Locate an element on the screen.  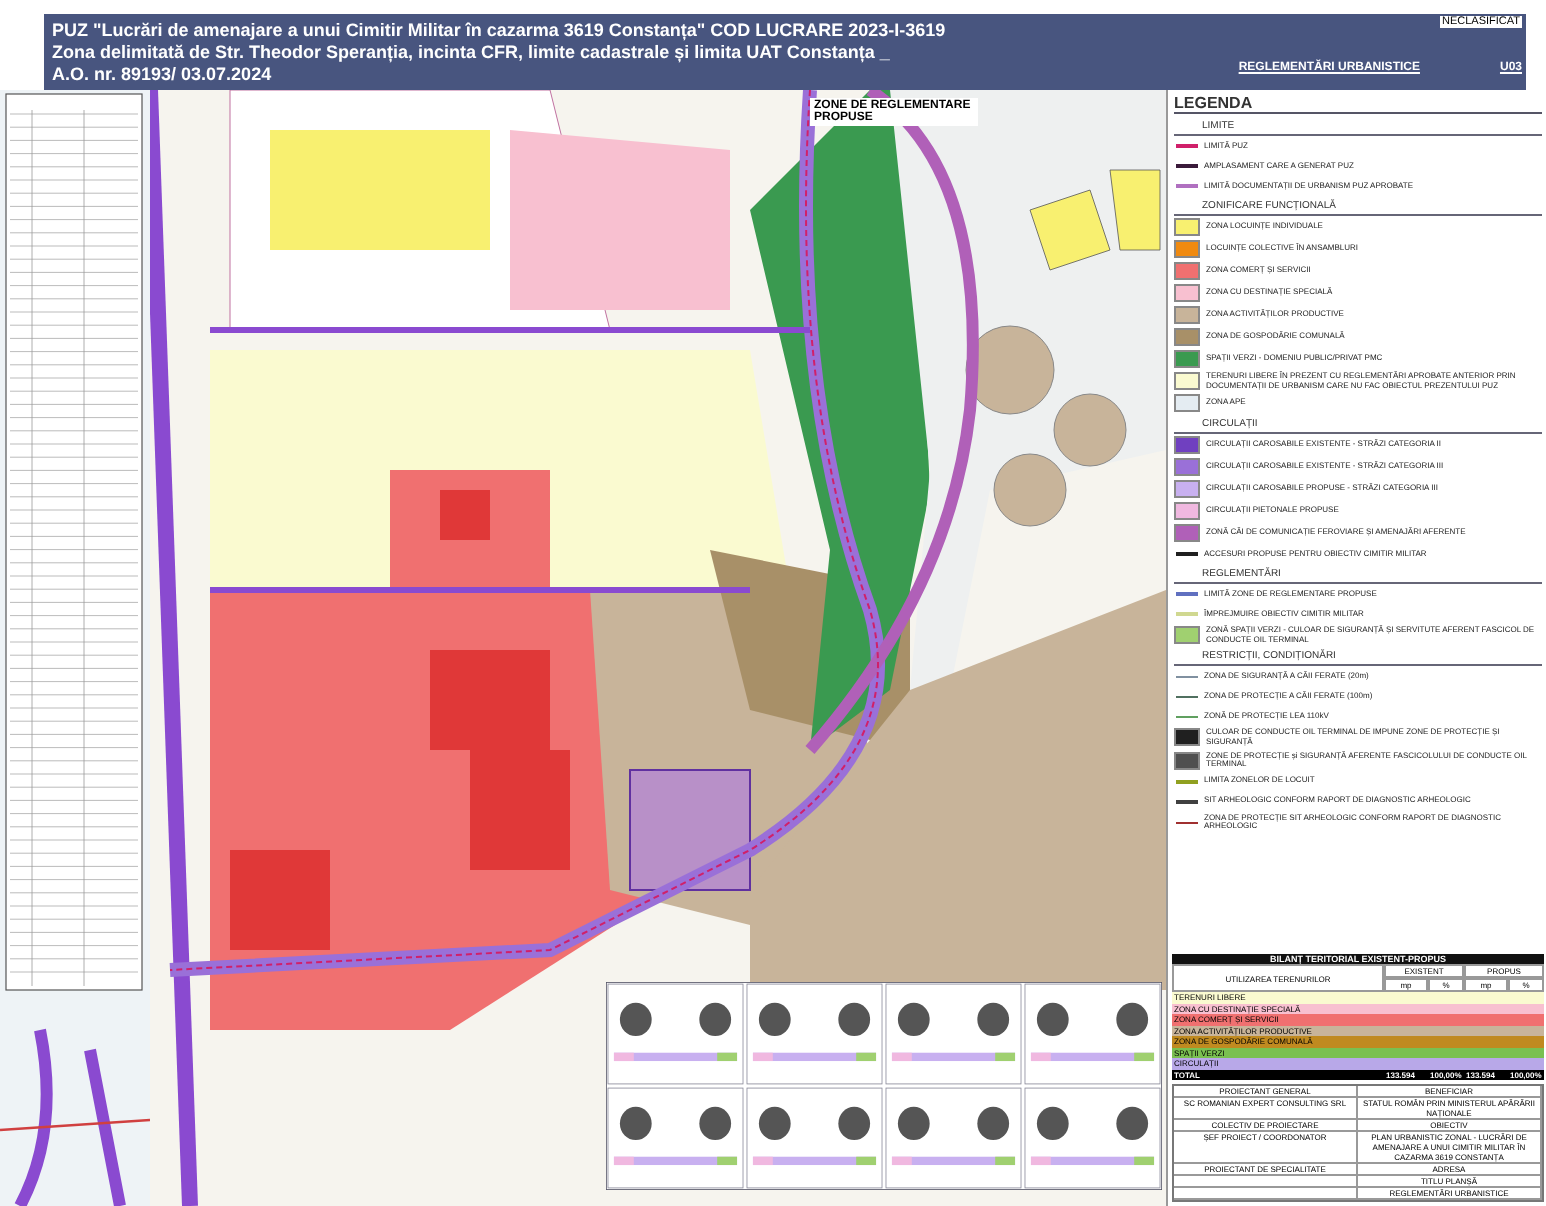
plan-title: A.O. nr. 89193/ 03.07.2024 is located at coordinates (163, 74).